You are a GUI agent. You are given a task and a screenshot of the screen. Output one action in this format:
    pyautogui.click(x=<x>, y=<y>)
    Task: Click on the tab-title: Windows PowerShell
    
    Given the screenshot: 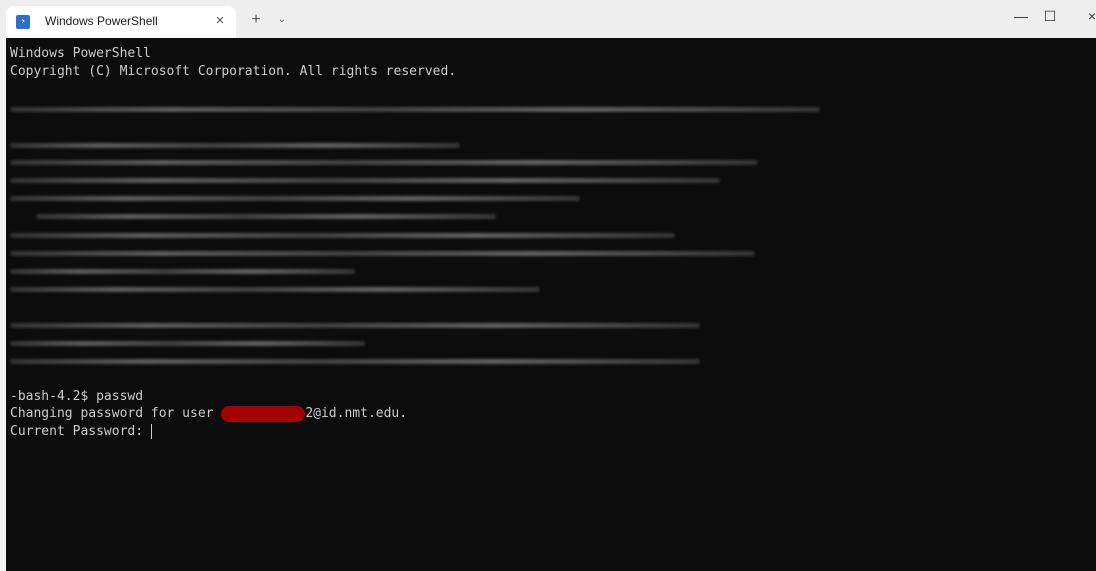 What is the action you would take?
    pyautogui.click(x=101, y=21)
    